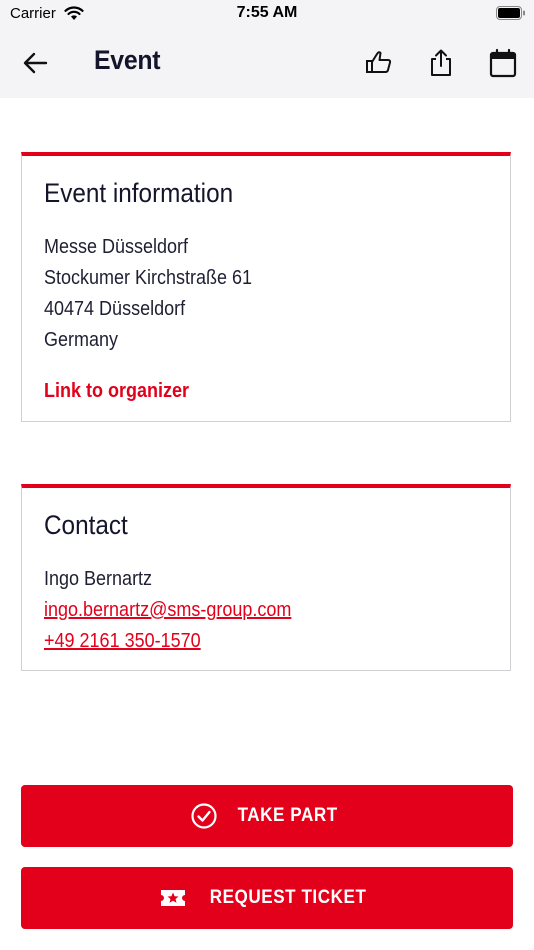  I want to click on contact-email-link: ingo.bernartz@sms-group.com, so click(167, 610).